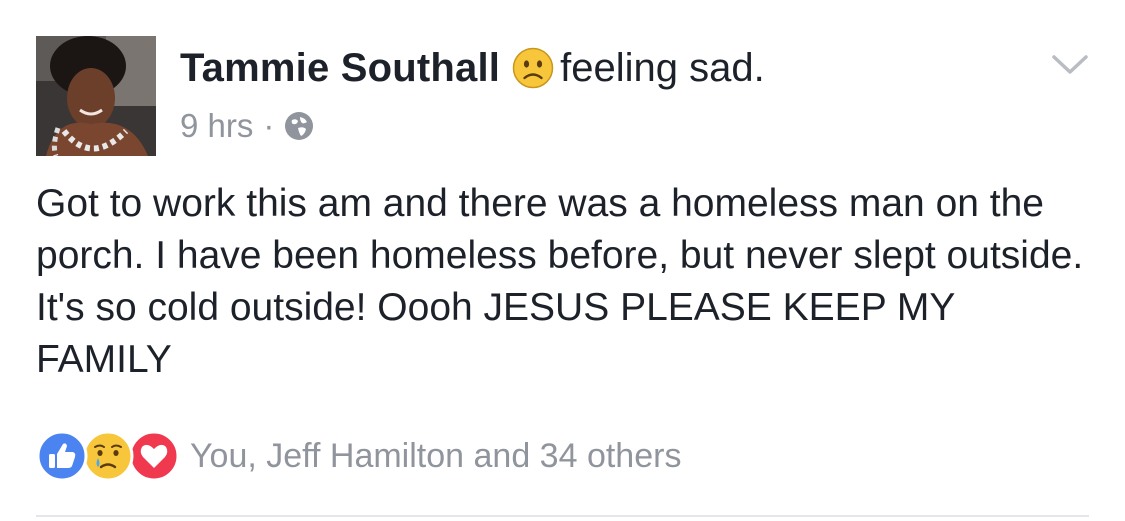  What do you see at coordinates (108, 456) in the screenshot?
I see `sad-icon` at bounding box center [108, 456].